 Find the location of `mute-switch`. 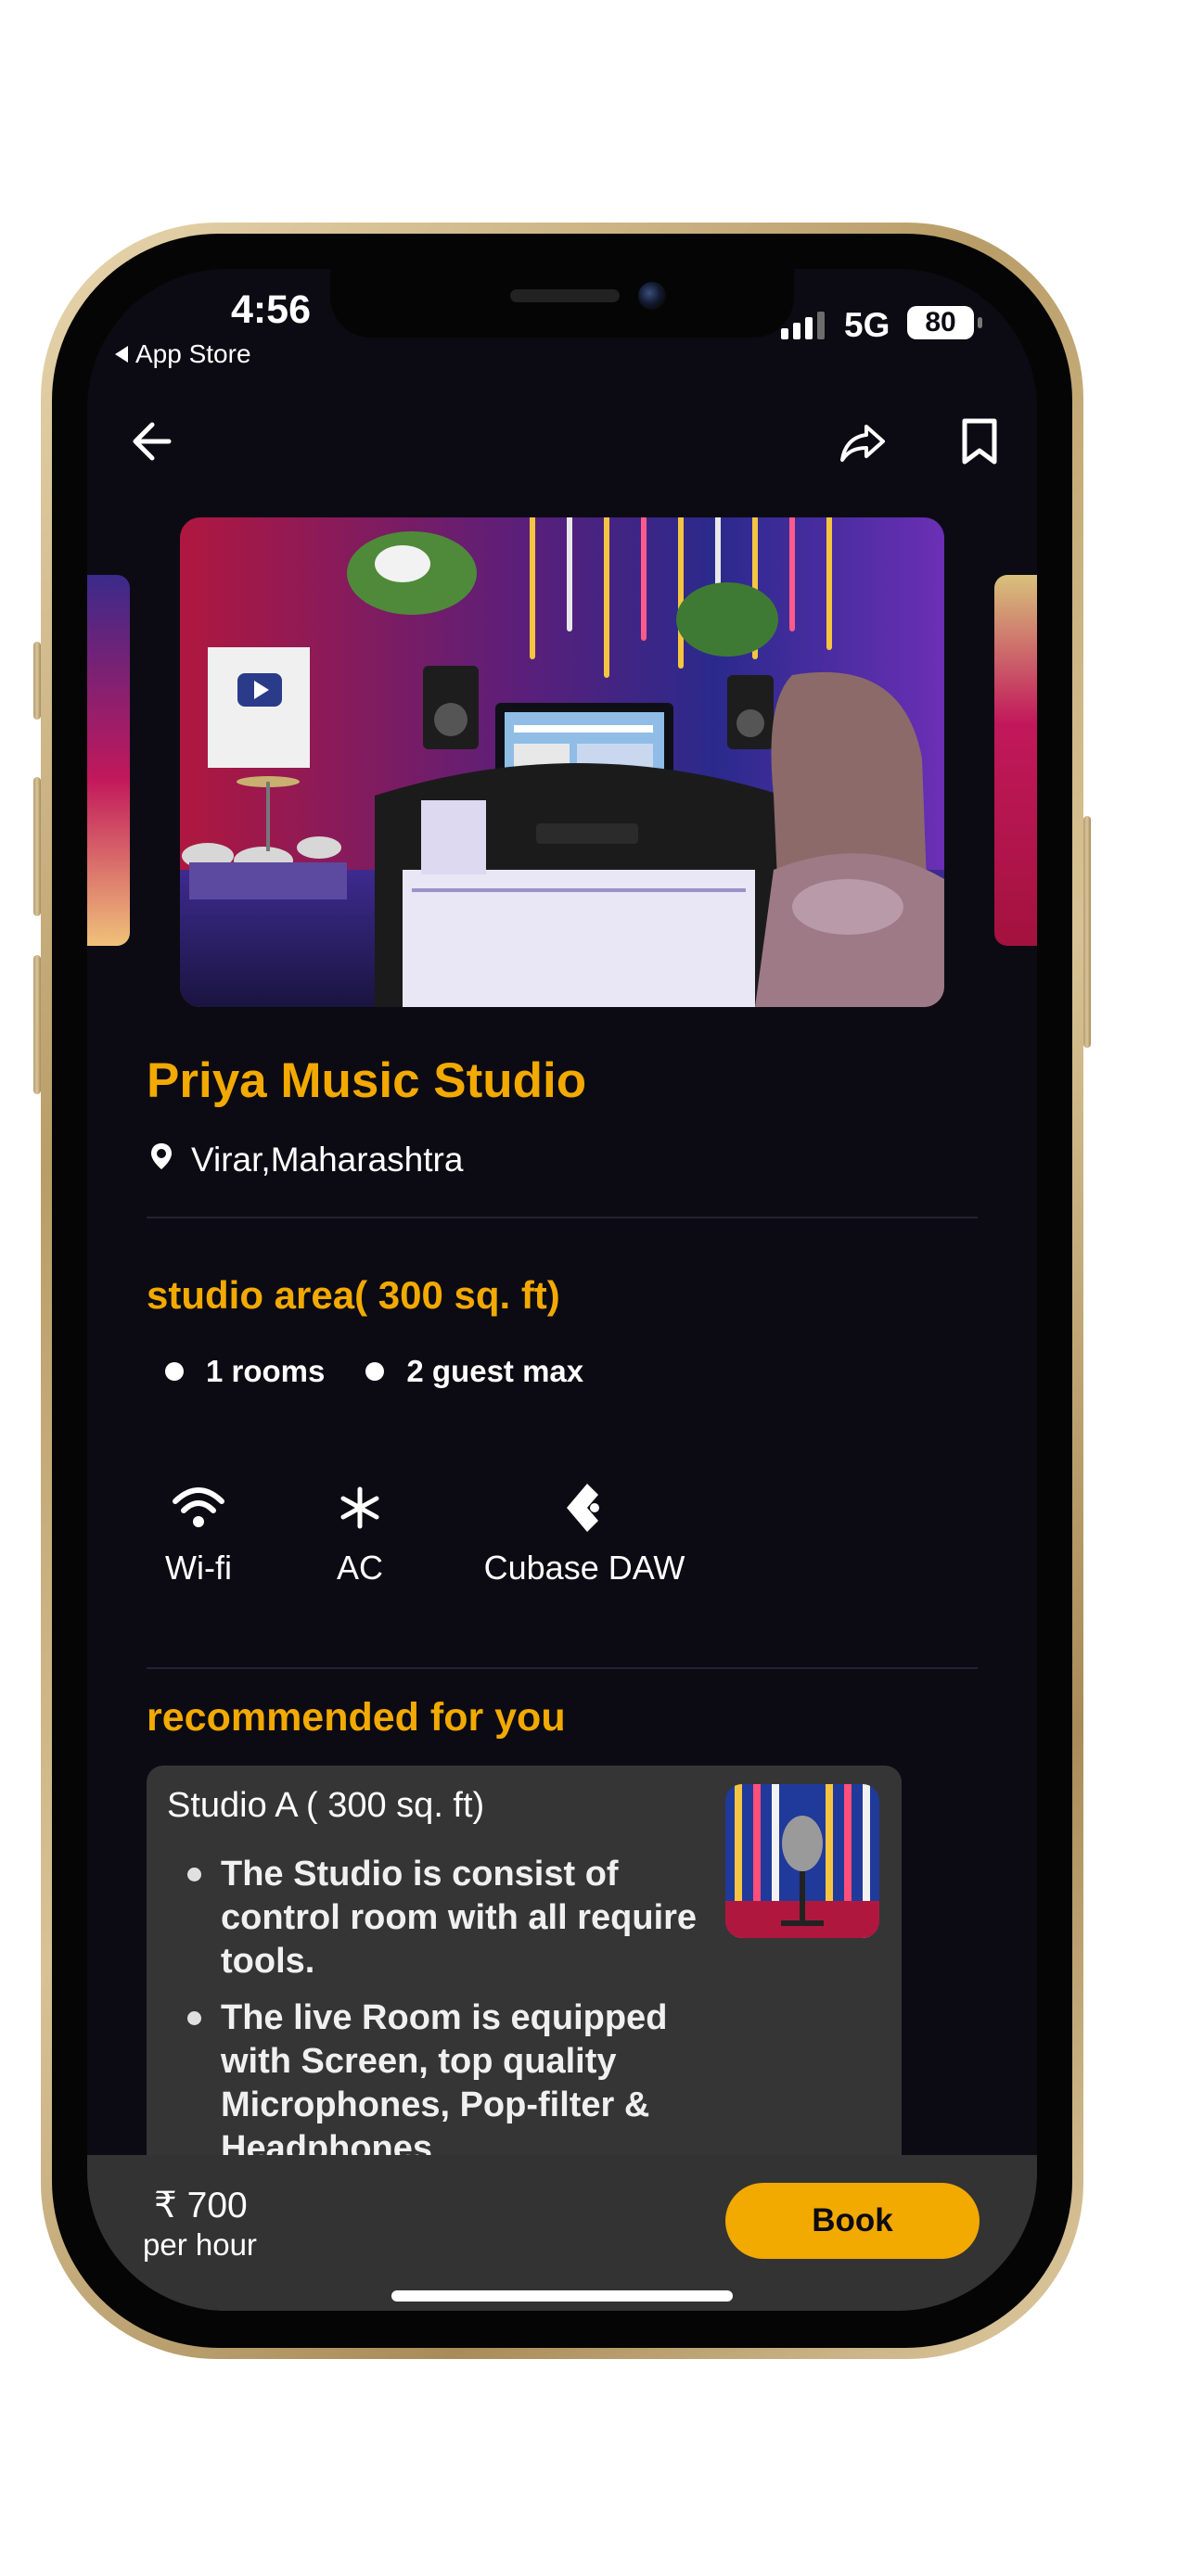

mute-switch is located at coordinates (37, 681).